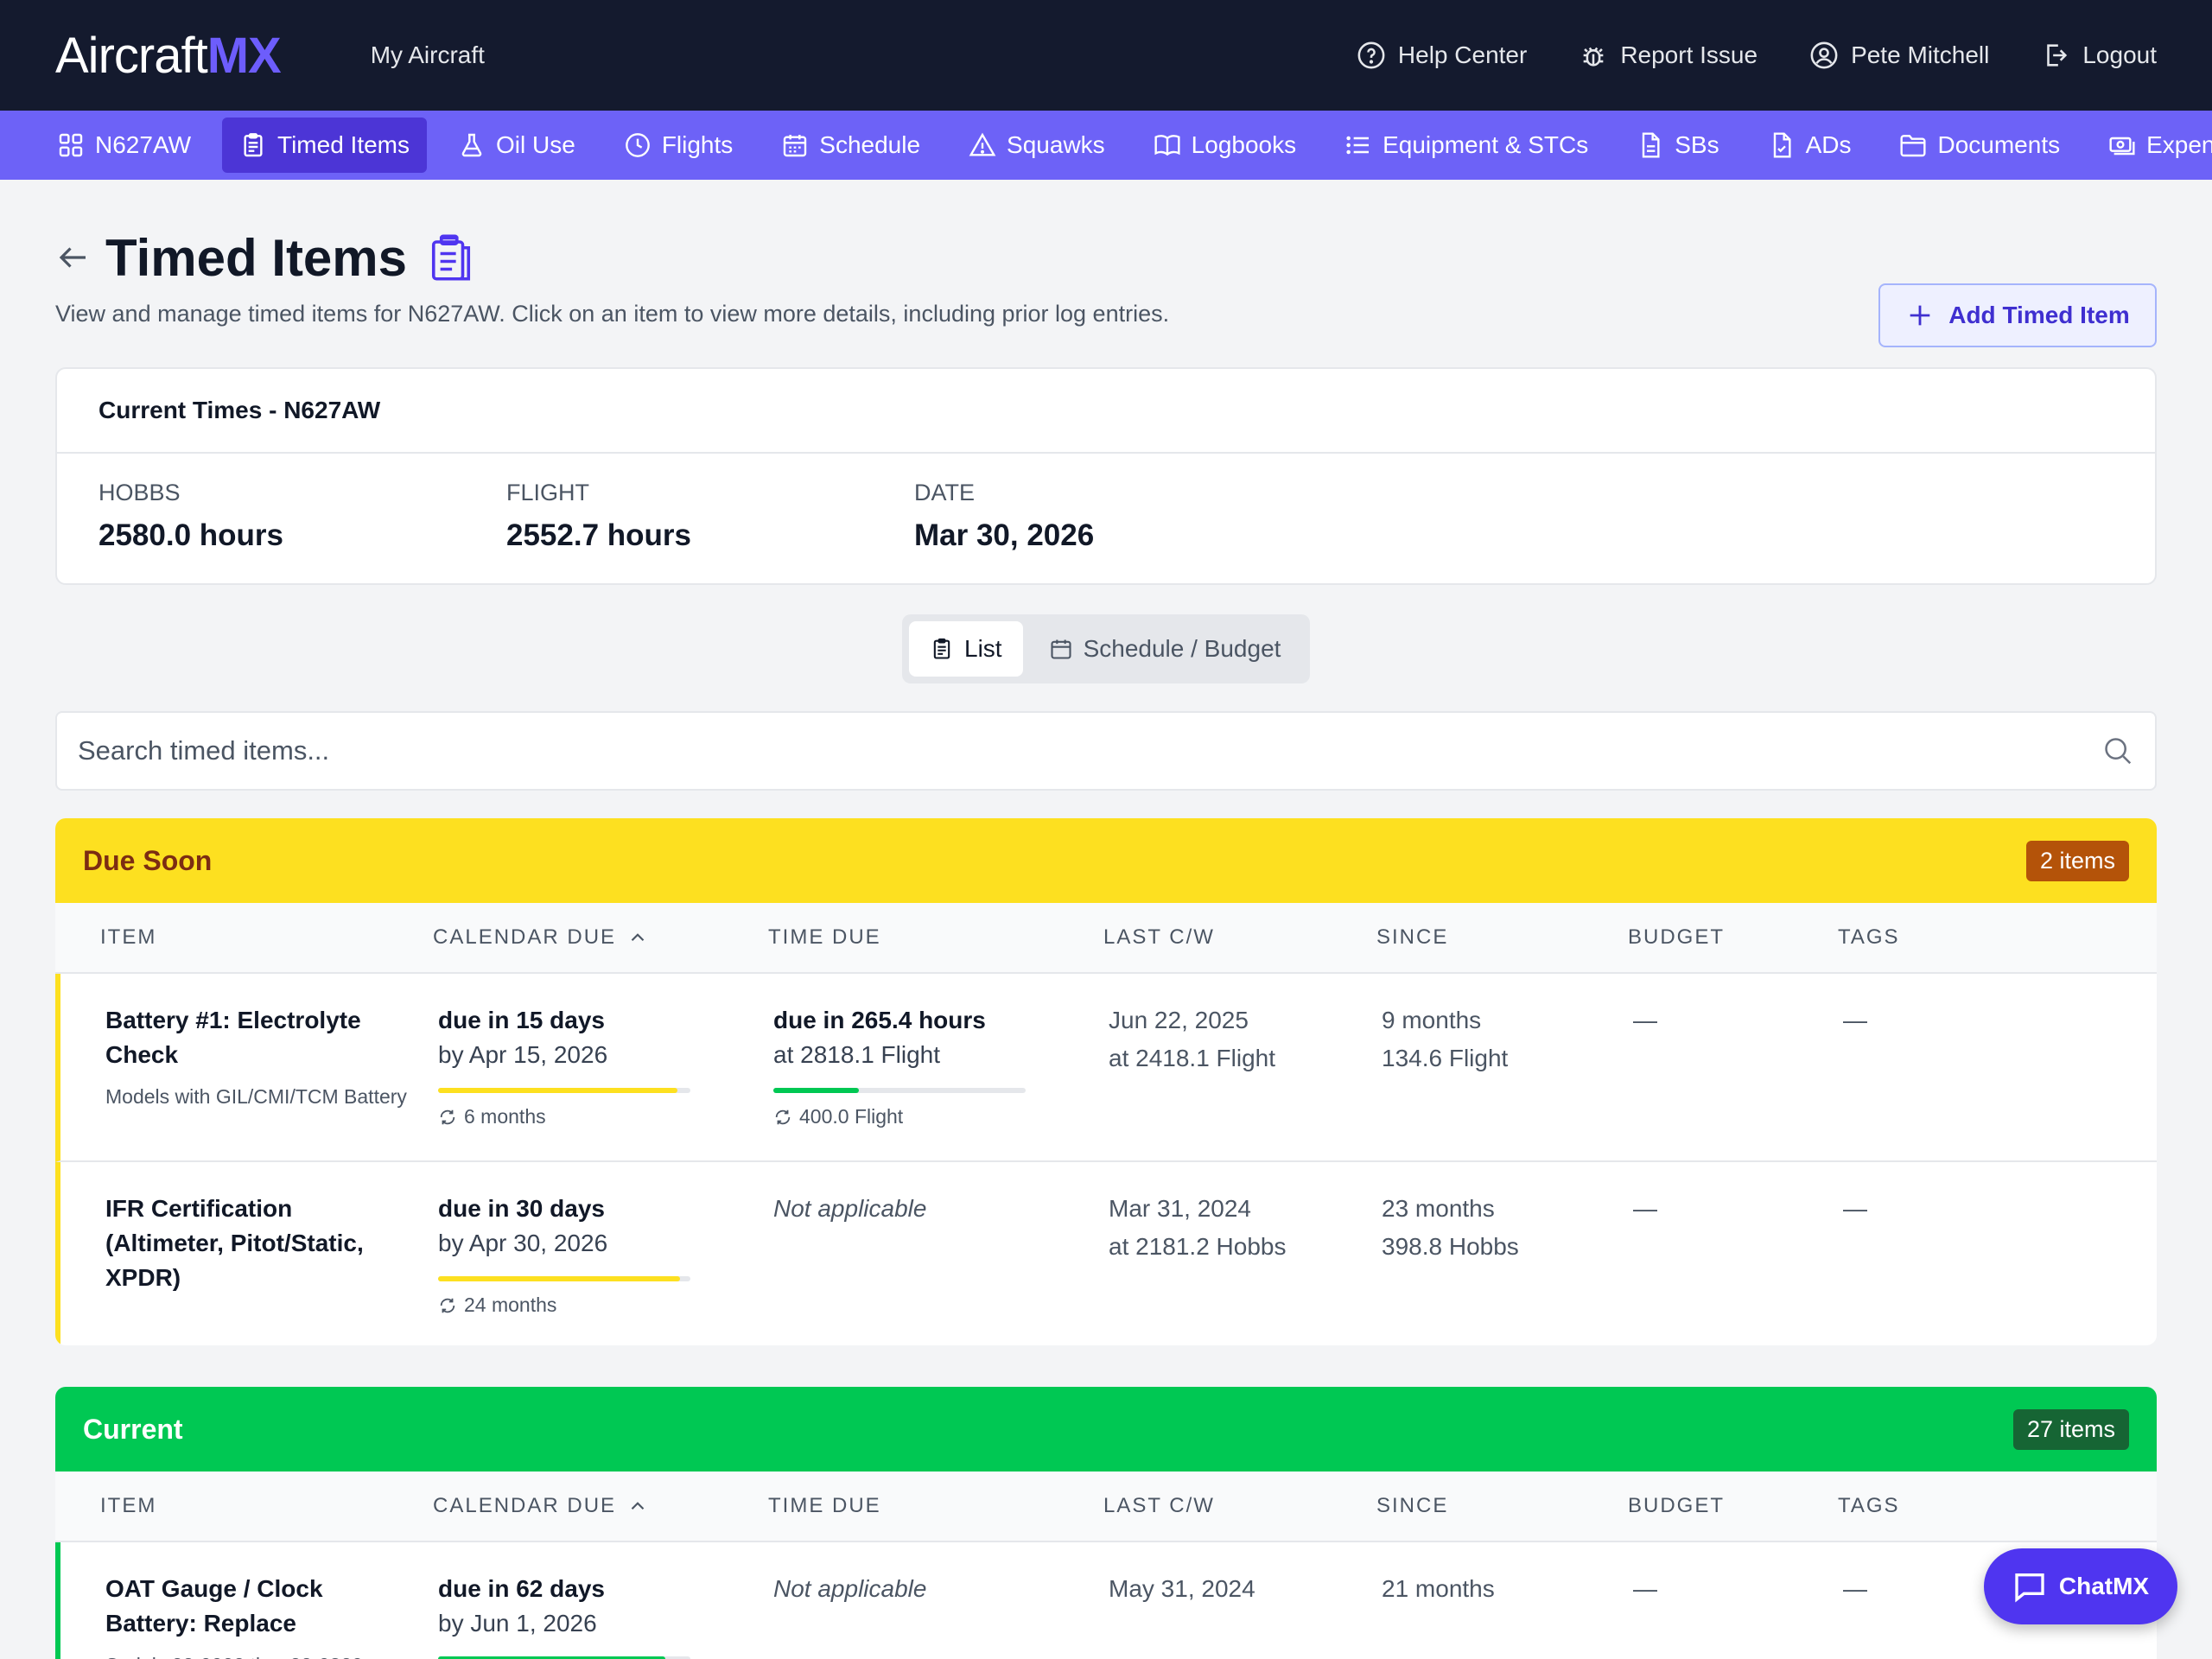 This screenshot has width=2212, height=1659. I want to click on search-input, so click(1089, 750).